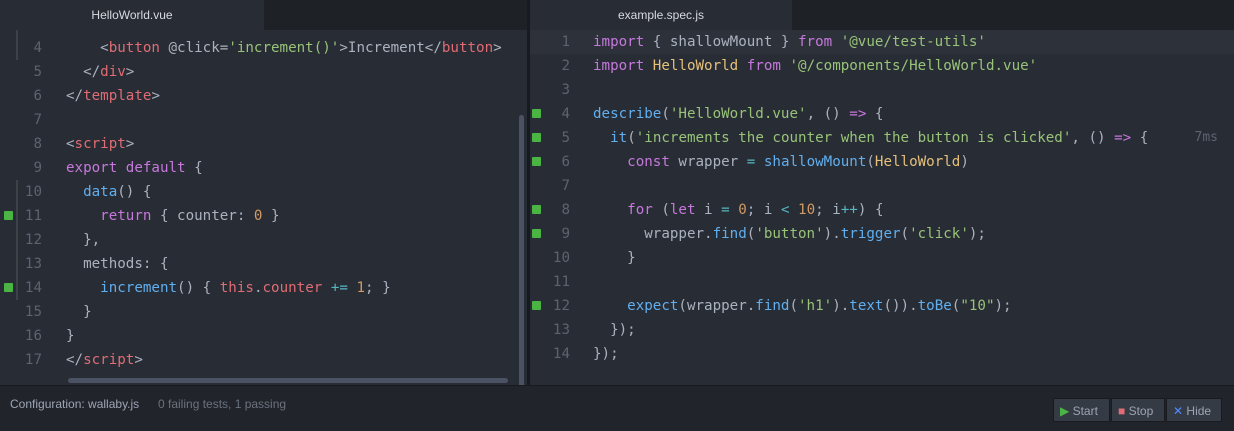 Image resolution: width=1234 pixels, height=431 pixels. Describe the element at coordinates (263, 72) in the screenshot. I see `code-line: 5 </div>` at that location.